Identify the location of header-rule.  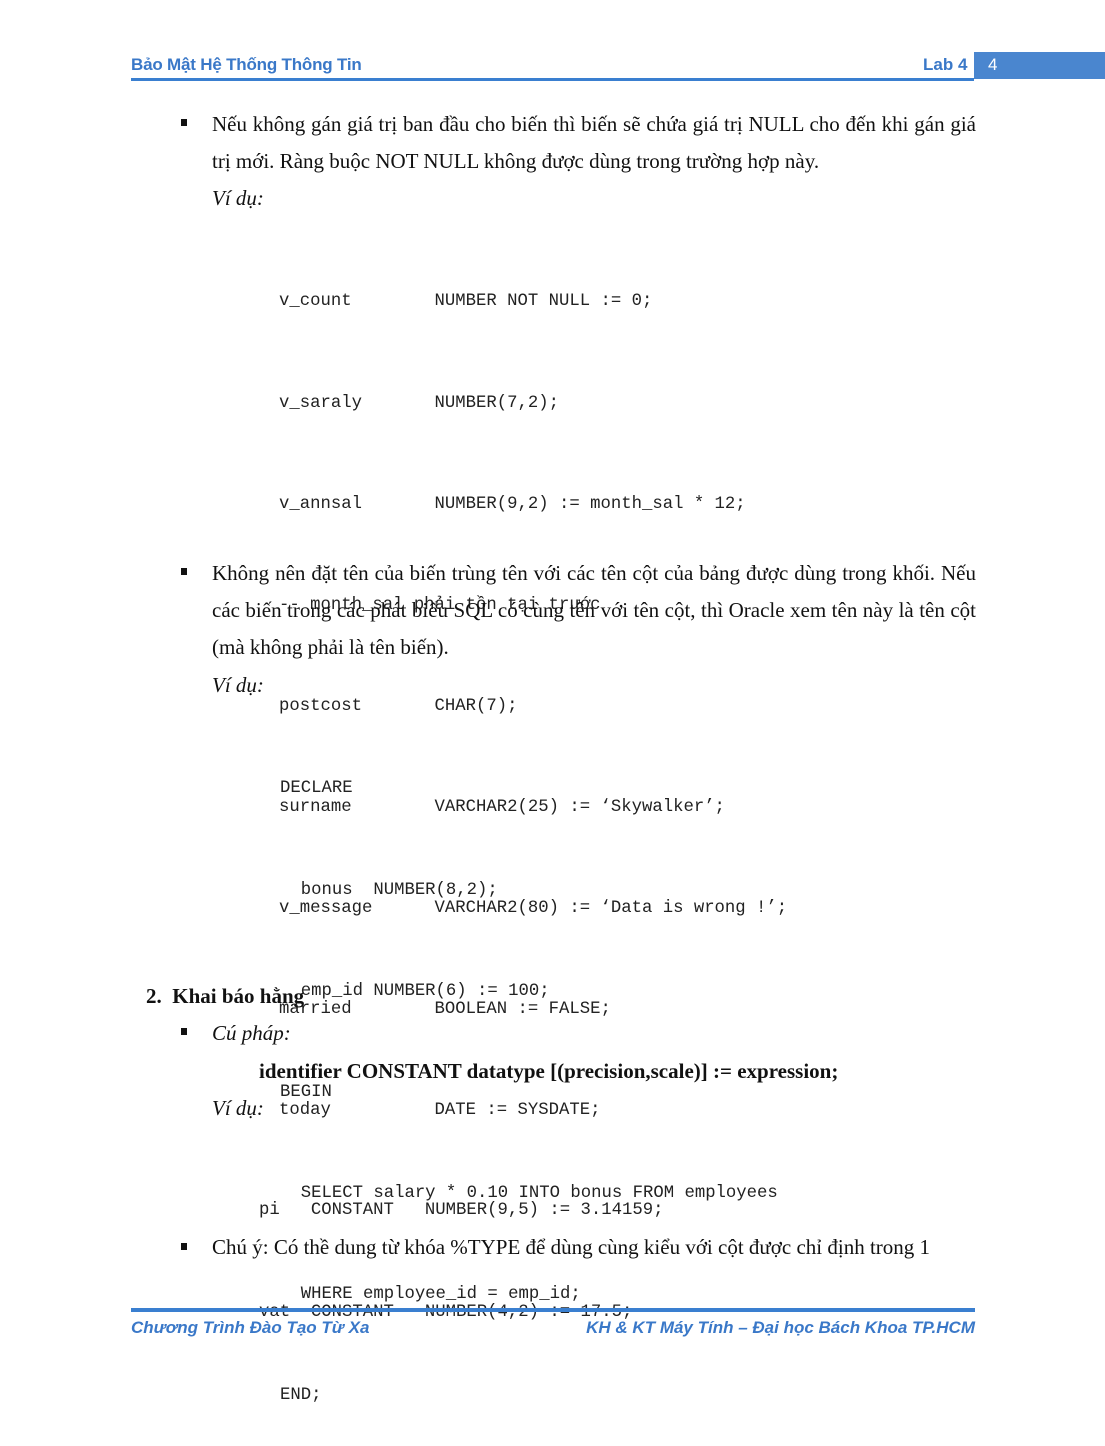
(552, 79).